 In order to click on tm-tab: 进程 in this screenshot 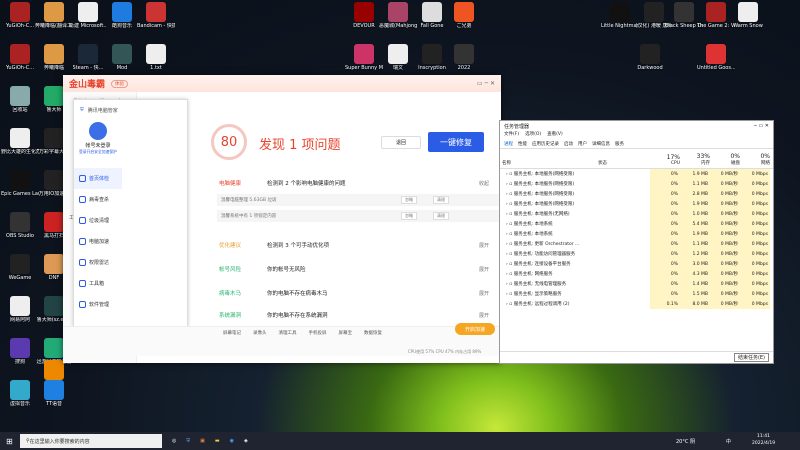, I will do `click(508, 144)`.